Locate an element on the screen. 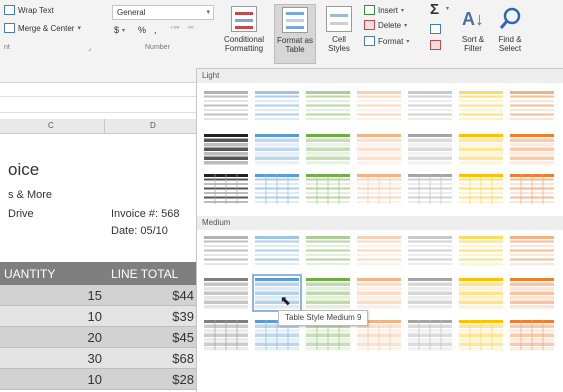 Image resolution: width=563 pixels, height=392 pixels. format-cells-icon is located at coordinates (369, 41).